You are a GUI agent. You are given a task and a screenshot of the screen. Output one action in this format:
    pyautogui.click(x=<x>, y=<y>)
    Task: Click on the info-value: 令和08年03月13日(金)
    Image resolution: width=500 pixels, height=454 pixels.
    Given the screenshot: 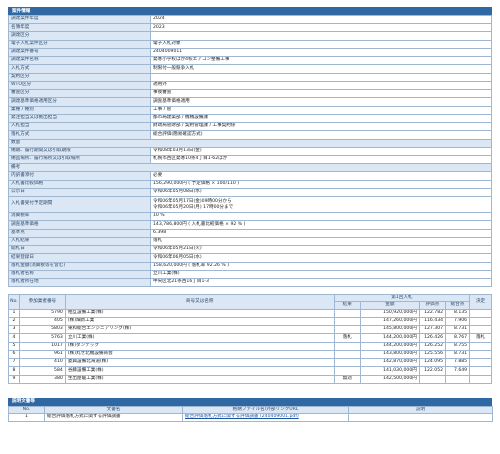 What is the action you would take?
    pyautogui.click(x=321, y=151)
    